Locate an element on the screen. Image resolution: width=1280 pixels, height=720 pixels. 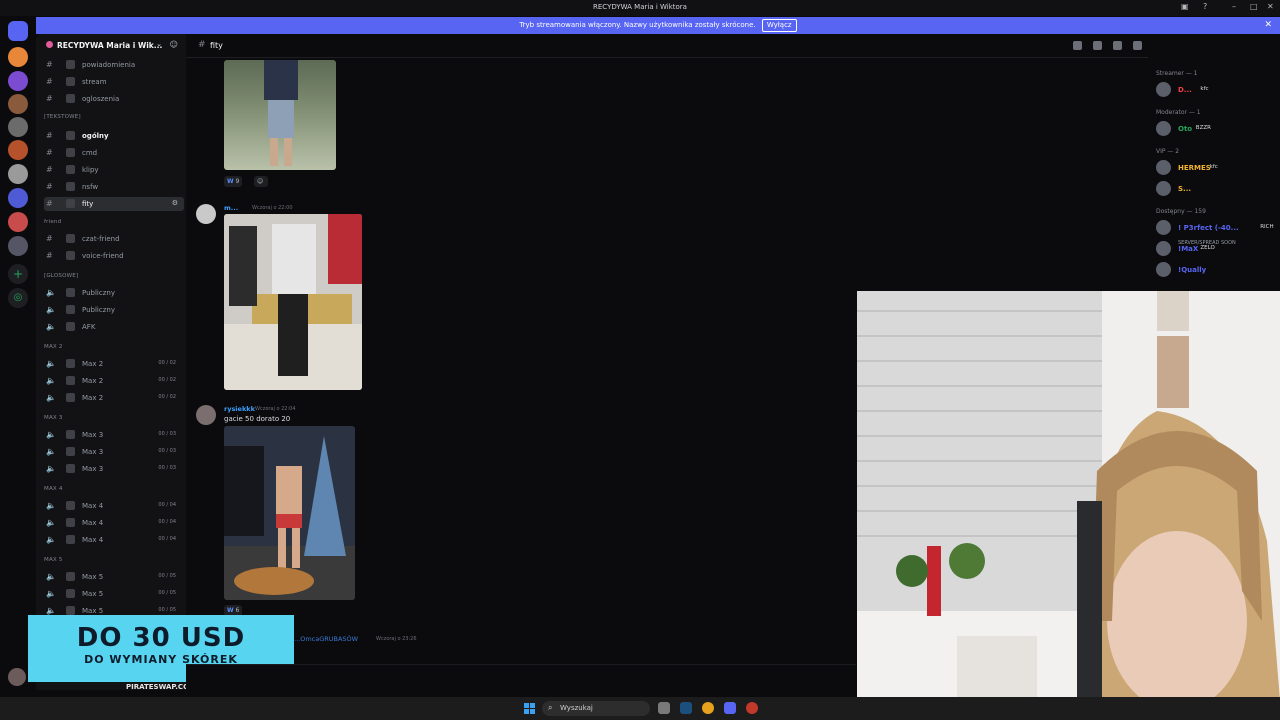
message-author: rysiekkk is located at coordinates (239, 409).